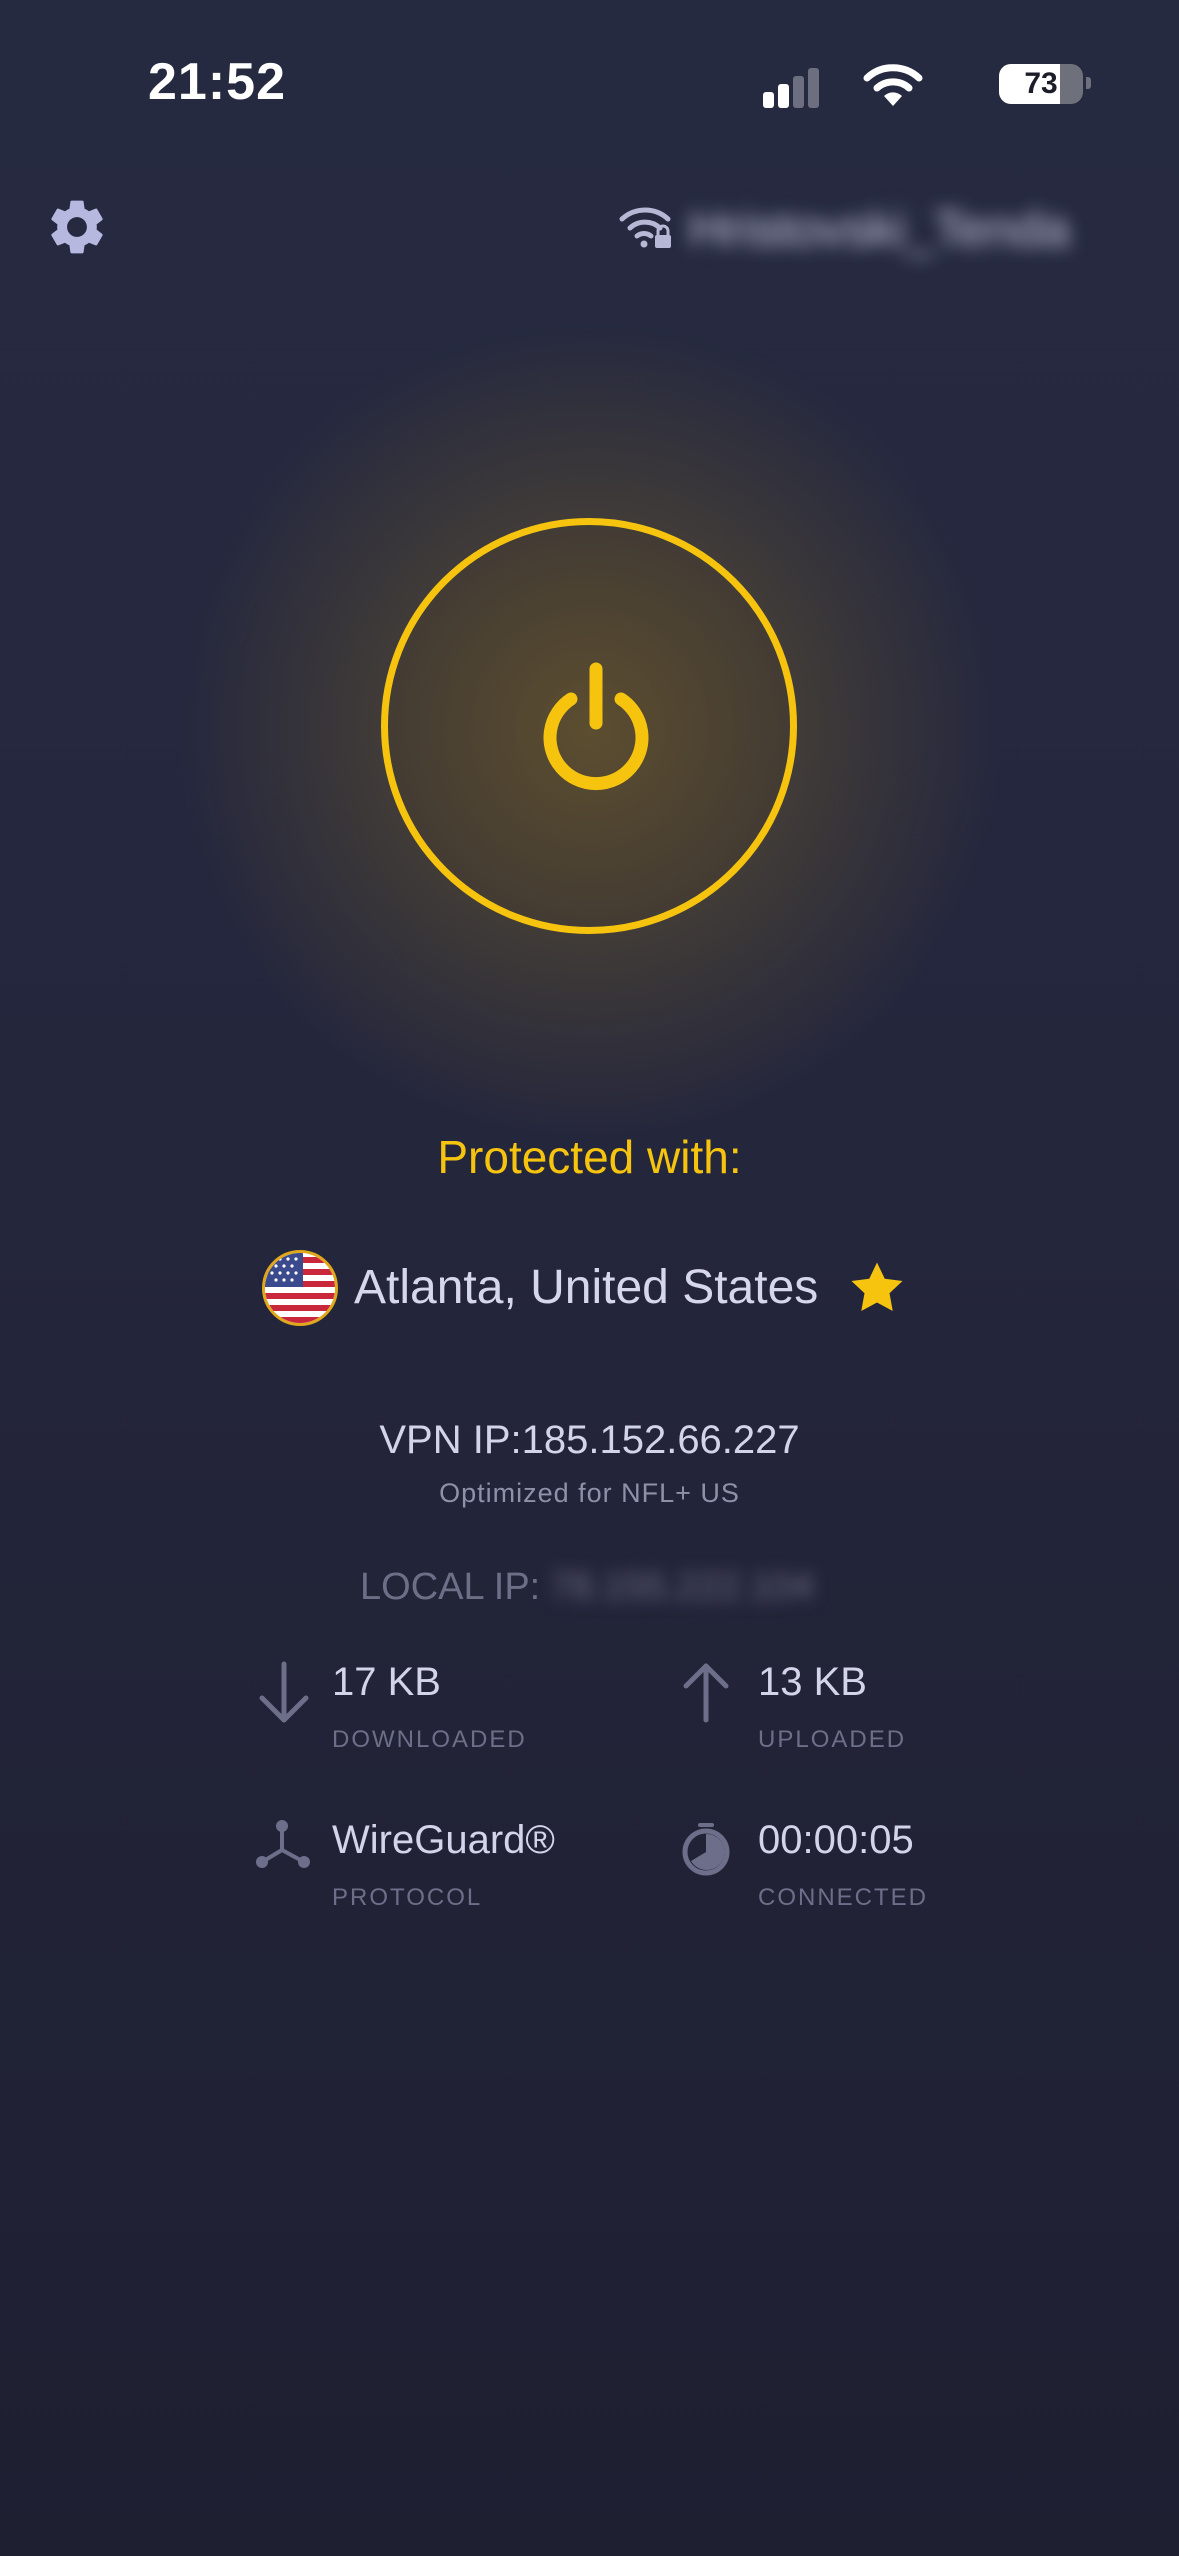 This screenshot has height=2556, width=1179. I want to click on gear-icon, so click(77, 227).